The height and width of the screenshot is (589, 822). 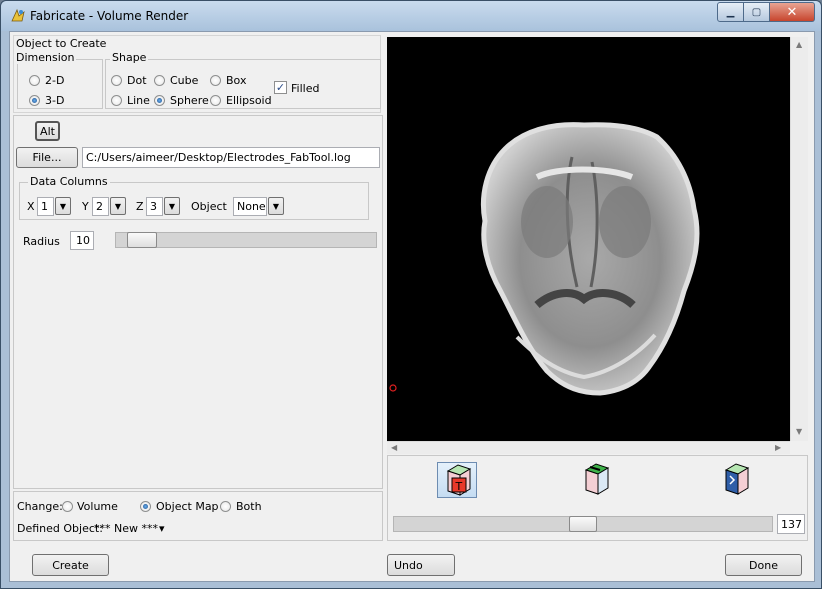 What do you see at coordinates (250, 206) in the screenshot?
I see `object-column-select: None` at bounding box center [250, 206].